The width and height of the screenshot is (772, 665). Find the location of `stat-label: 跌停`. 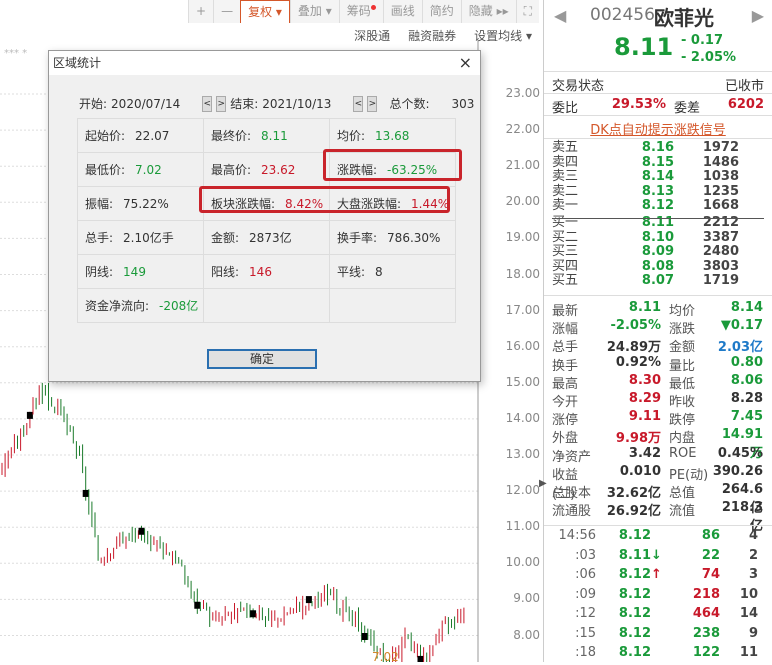

stat-label: 跌停 is located at coordinates (682, 421).